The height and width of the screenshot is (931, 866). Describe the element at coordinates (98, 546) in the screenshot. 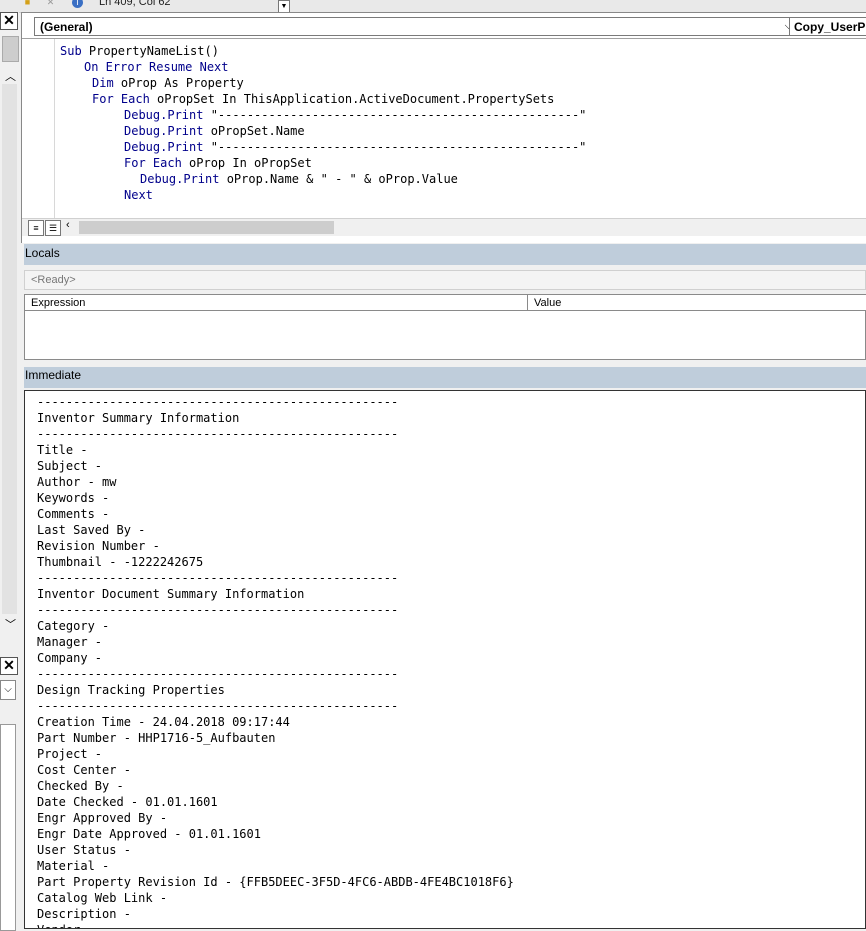

I see `immediate-line: Revision Number -` at that location.